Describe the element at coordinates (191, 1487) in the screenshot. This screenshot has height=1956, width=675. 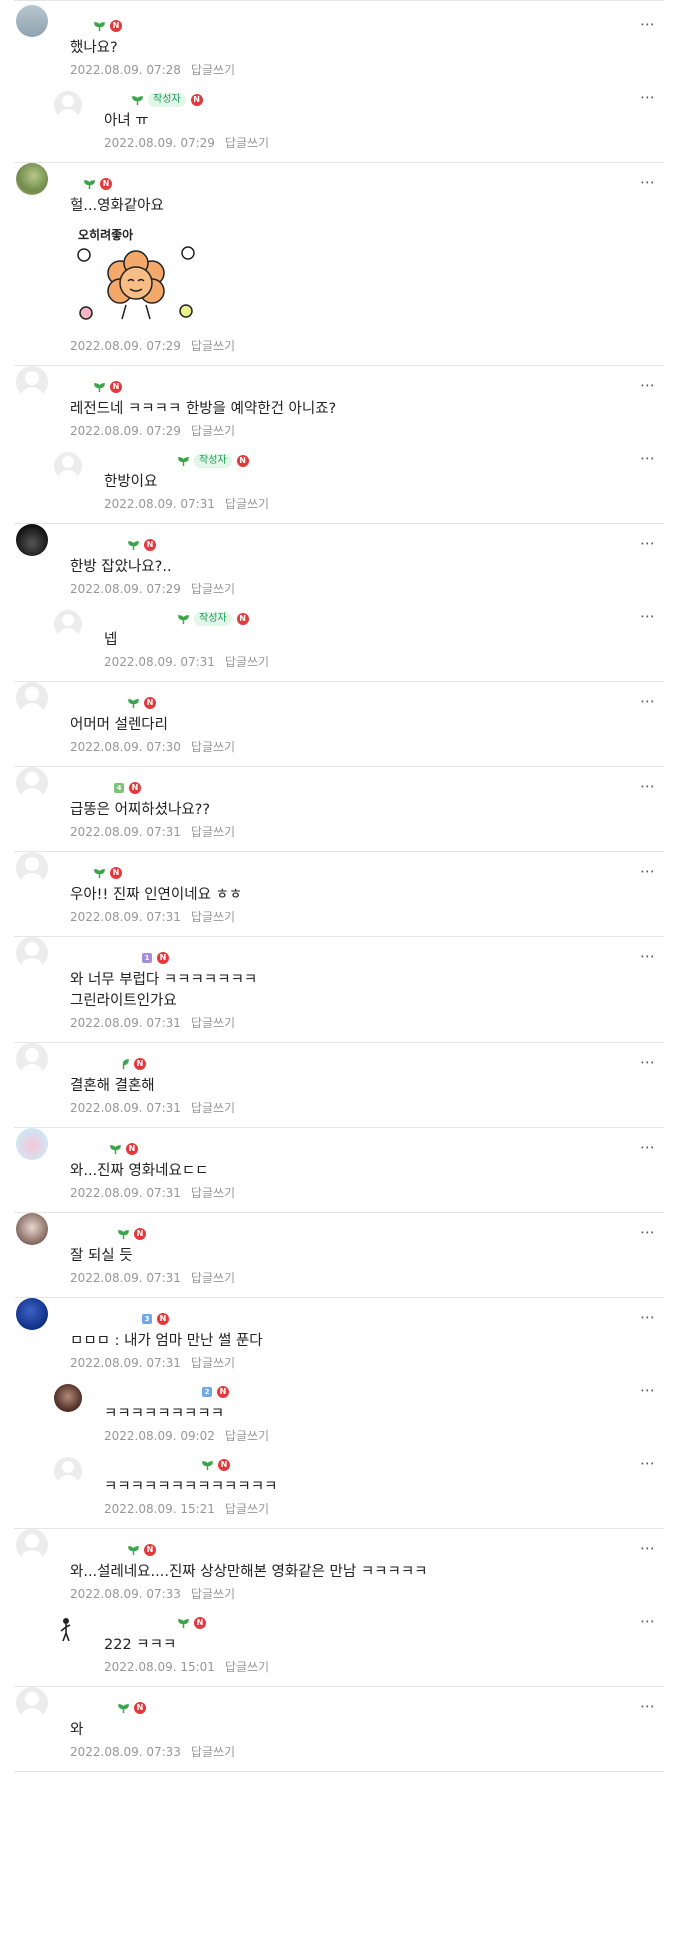
I see `reply-text: ㅋㅋㅋㅋㅋㅋㅋㅋㅋㅋㅋㅋㅋ` at that location.